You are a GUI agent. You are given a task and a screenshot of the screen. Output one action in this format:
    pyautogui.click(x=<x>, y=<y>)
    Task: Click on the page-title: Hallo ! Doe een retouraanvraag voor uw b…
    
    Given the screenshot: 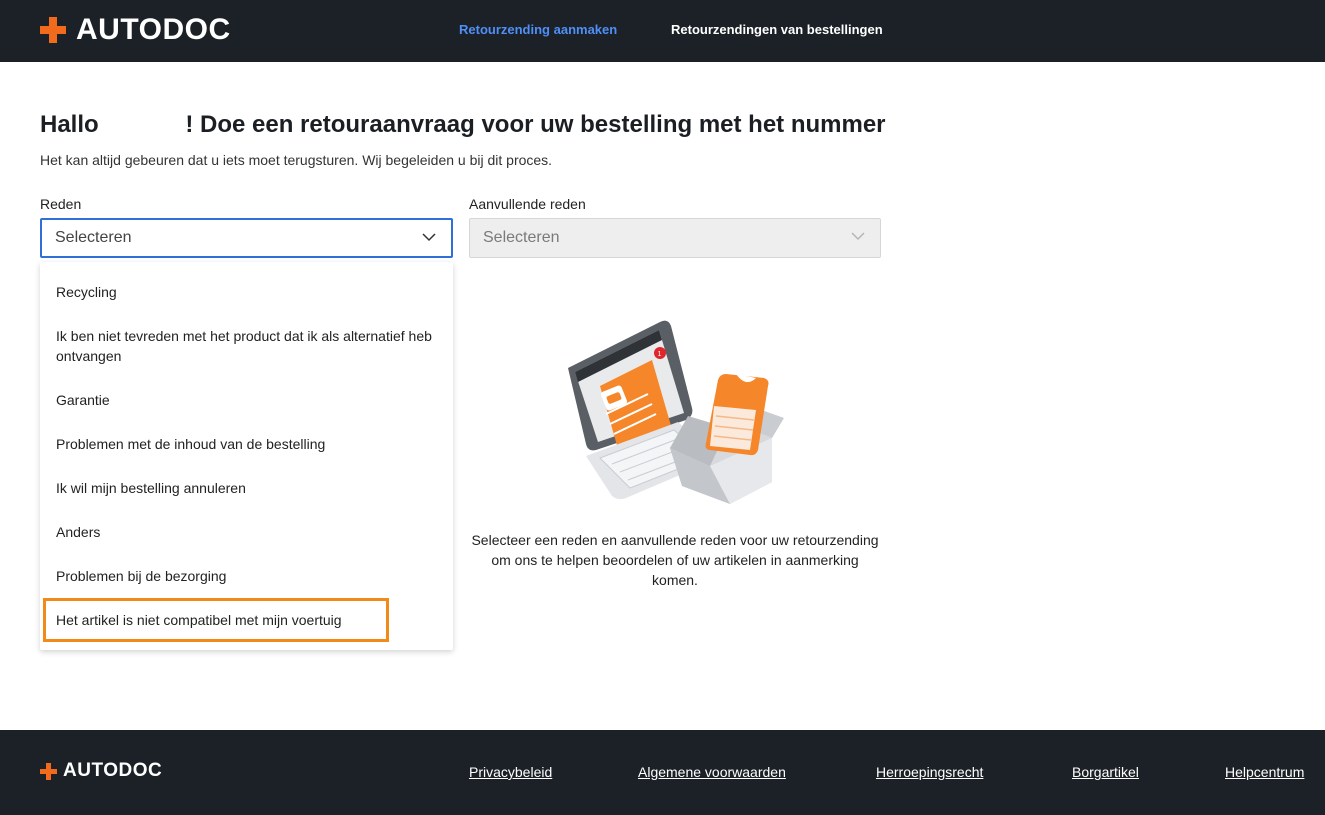 What is the action you would take?
    pyautogui.click(x=463, y=124)
    